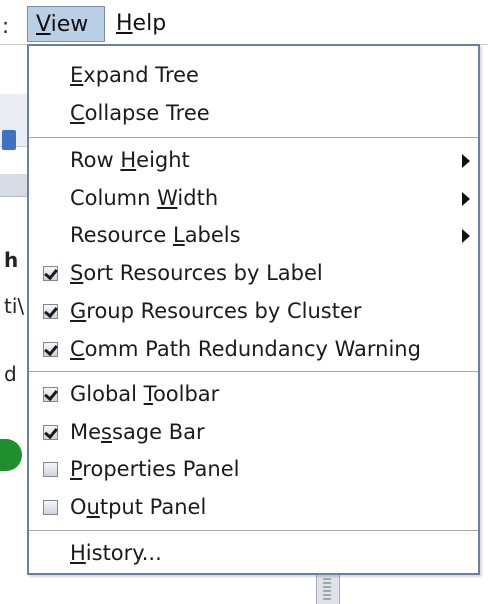  What do you see at coordinates (253, 235) in the screenshot?
I see `menu-item-resource-labels: Resource Labels` at bounding box center [253, 235].